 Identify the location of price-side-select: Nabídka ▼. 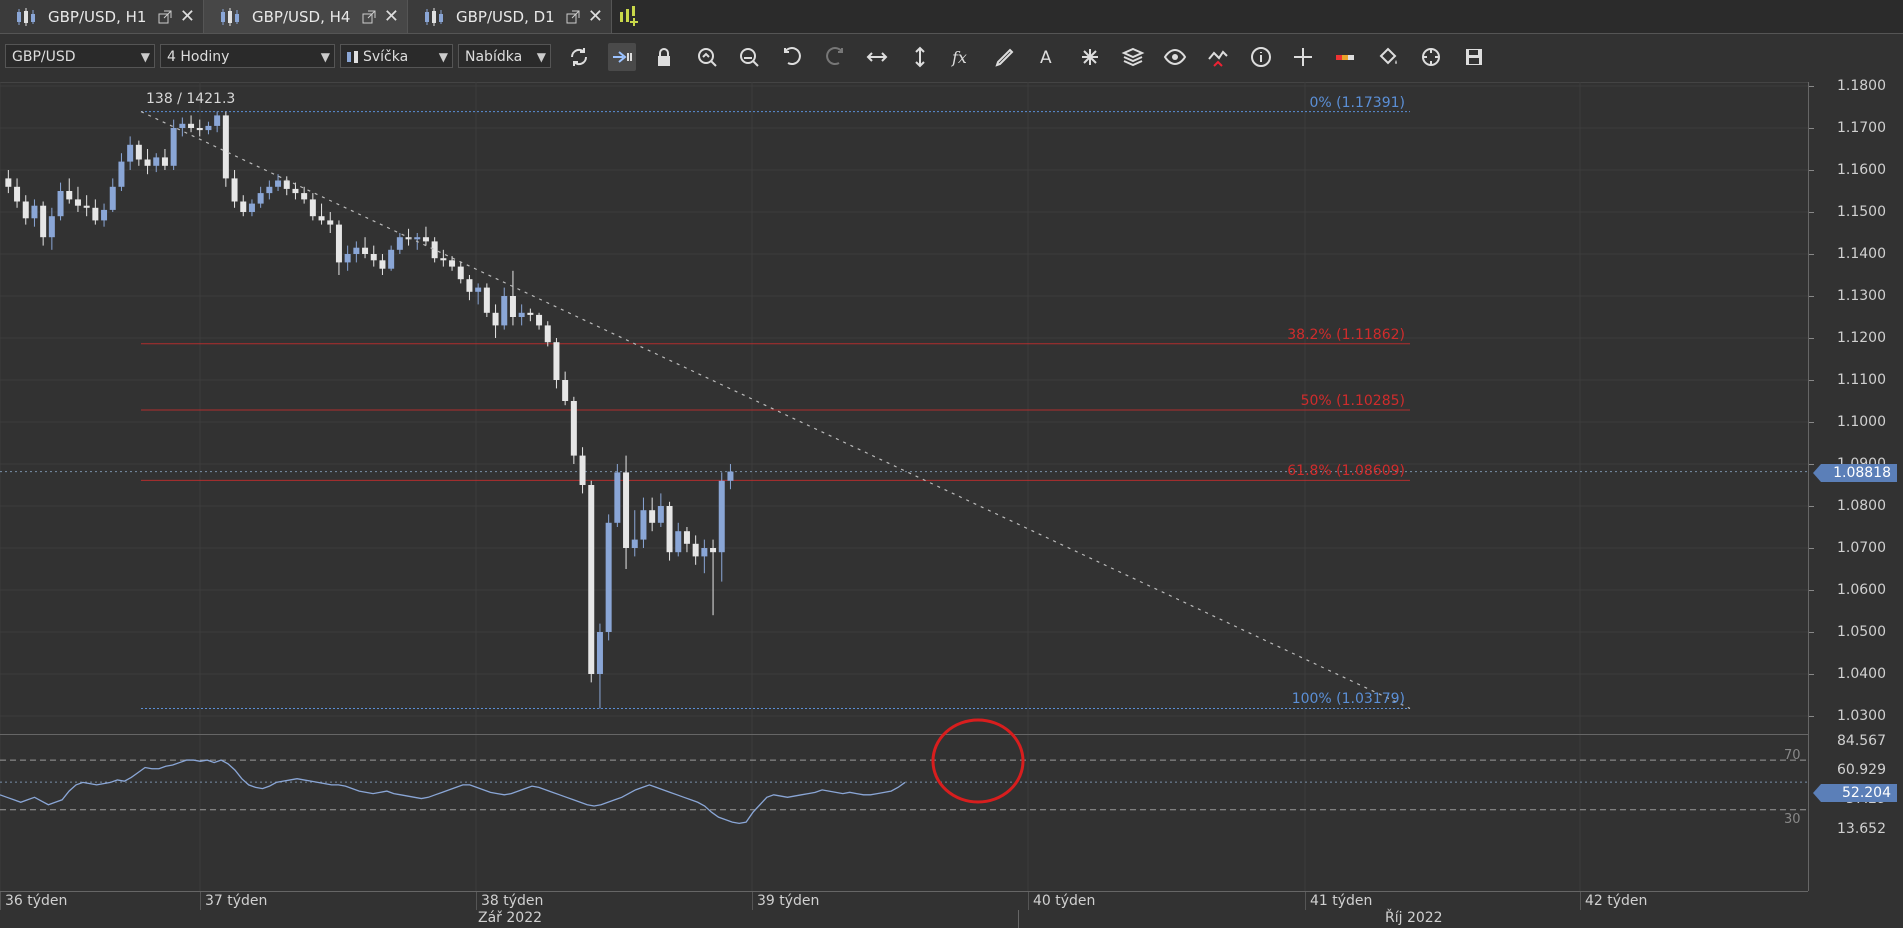
(504, 56).